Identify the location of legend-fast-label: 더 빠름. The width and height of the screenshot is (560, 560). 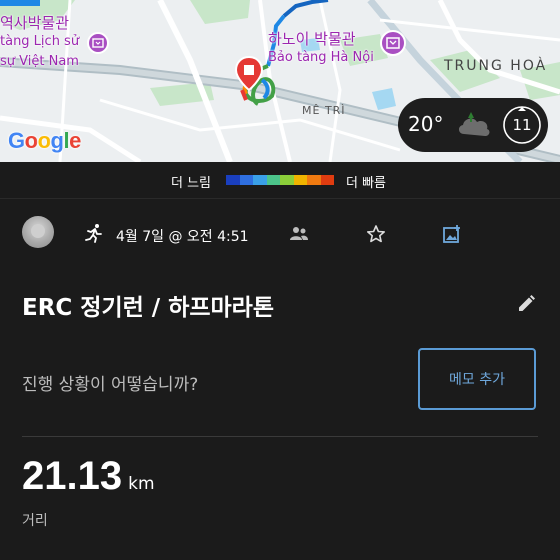
(366, 183).